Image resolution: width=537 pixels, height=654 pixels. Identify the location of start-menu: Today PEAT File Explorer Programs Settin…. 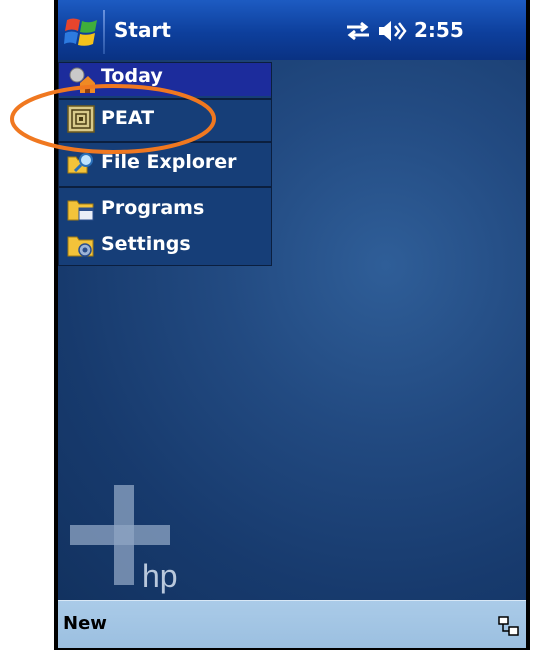
(165, 164).